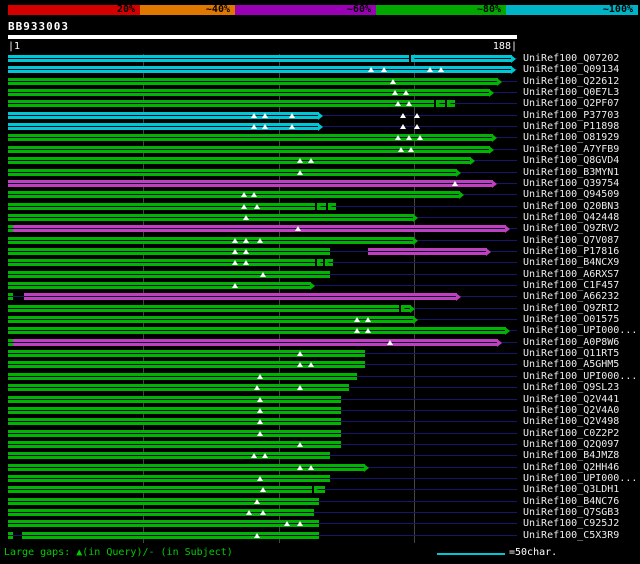 Image resolution: width=640 pixels, height=564 pixels. Describe the element at coordinates (571, 126) in the screenshot. I see `hit-label: UniRef100_P11898` at that location.